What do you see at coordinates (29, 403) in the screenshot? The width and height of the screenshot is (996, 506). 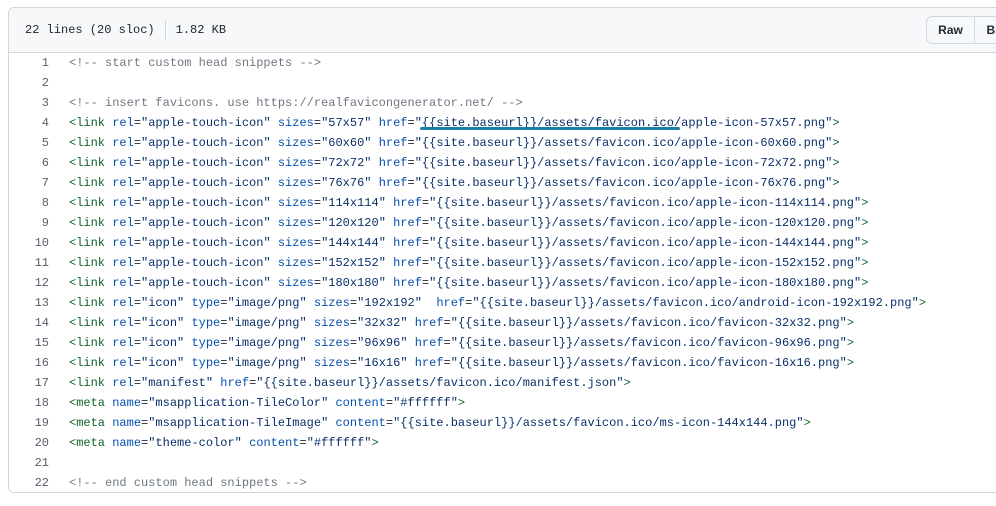 I see `line-number: 18` at bounding box center [29, 403].